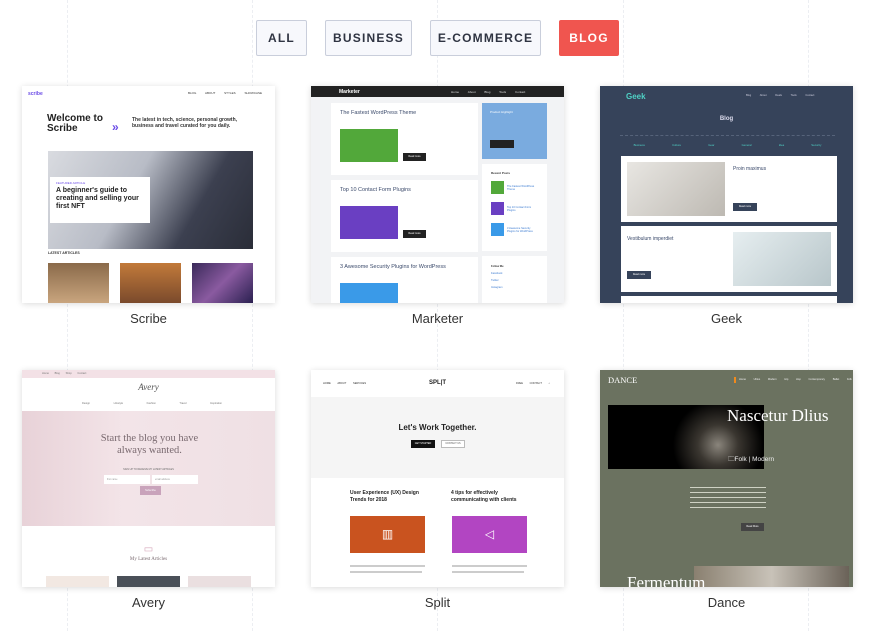 The height and width of the screenshot is (631, 880). Describe the element at coordinates (368, 38) in the screenshot. I see `filter-business-button: BUSINESS` at that location.